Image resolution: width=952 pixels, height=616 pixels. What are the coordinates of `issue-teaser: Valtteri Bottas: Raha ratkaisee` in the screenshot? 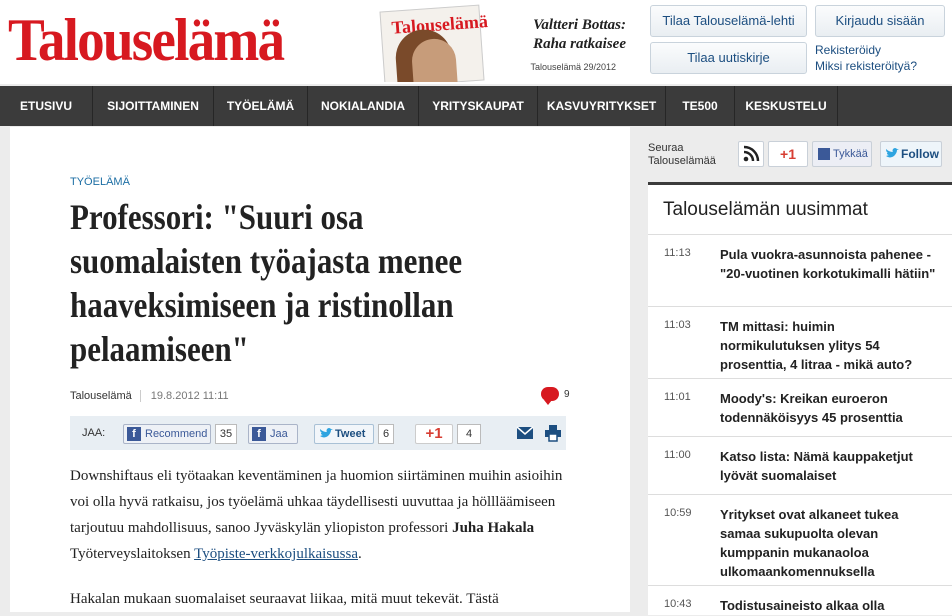 It's located at (567, 35).